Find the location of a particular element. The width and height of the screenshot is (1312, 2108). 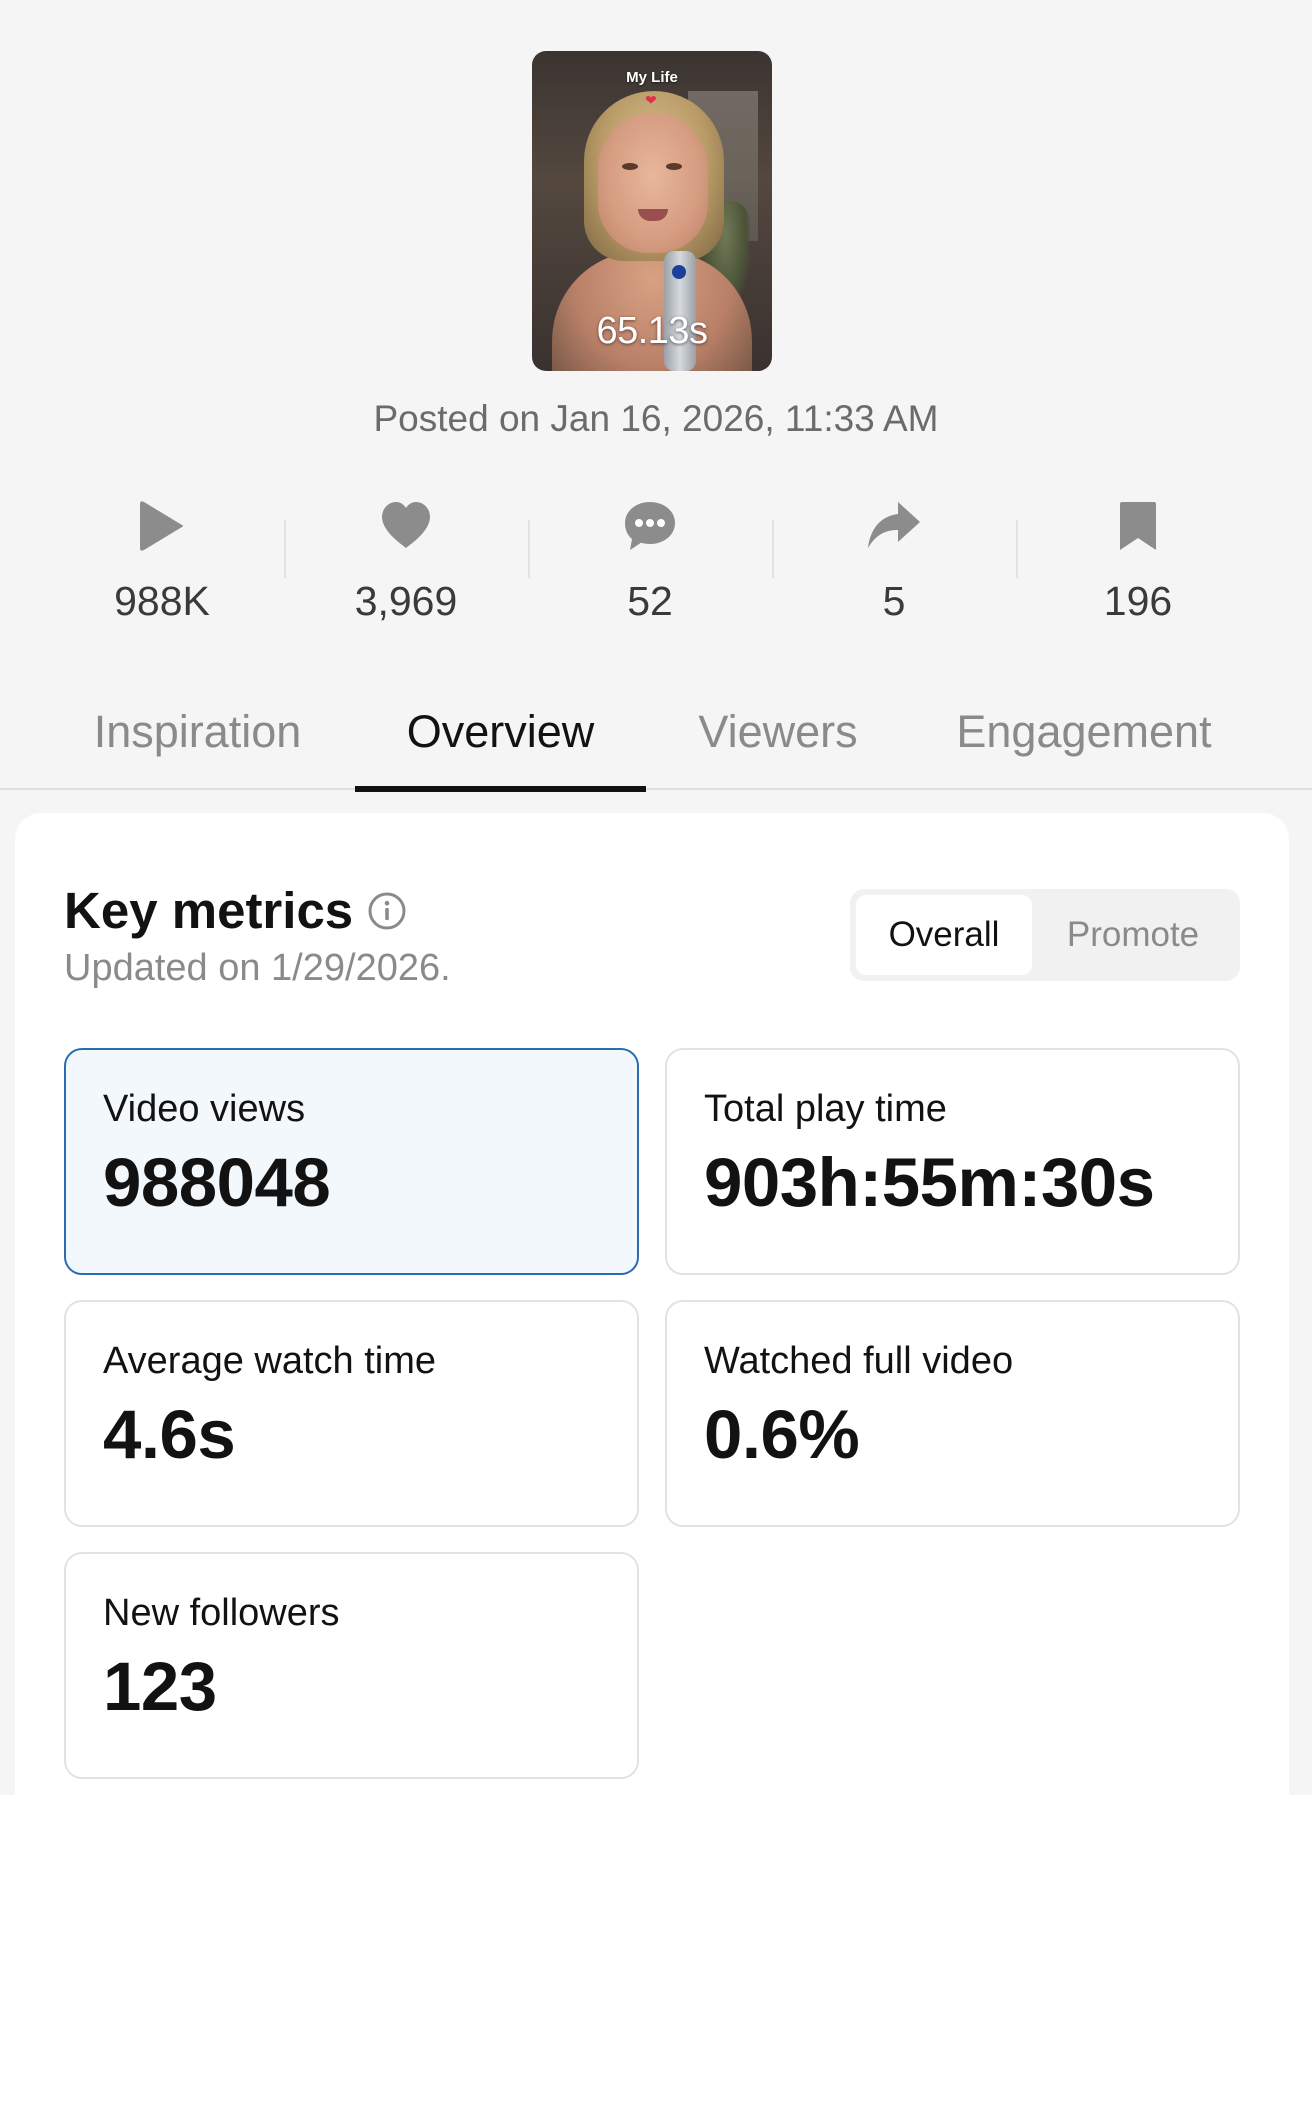

stat-saves: 196 is located at coordinates (1138, 560).